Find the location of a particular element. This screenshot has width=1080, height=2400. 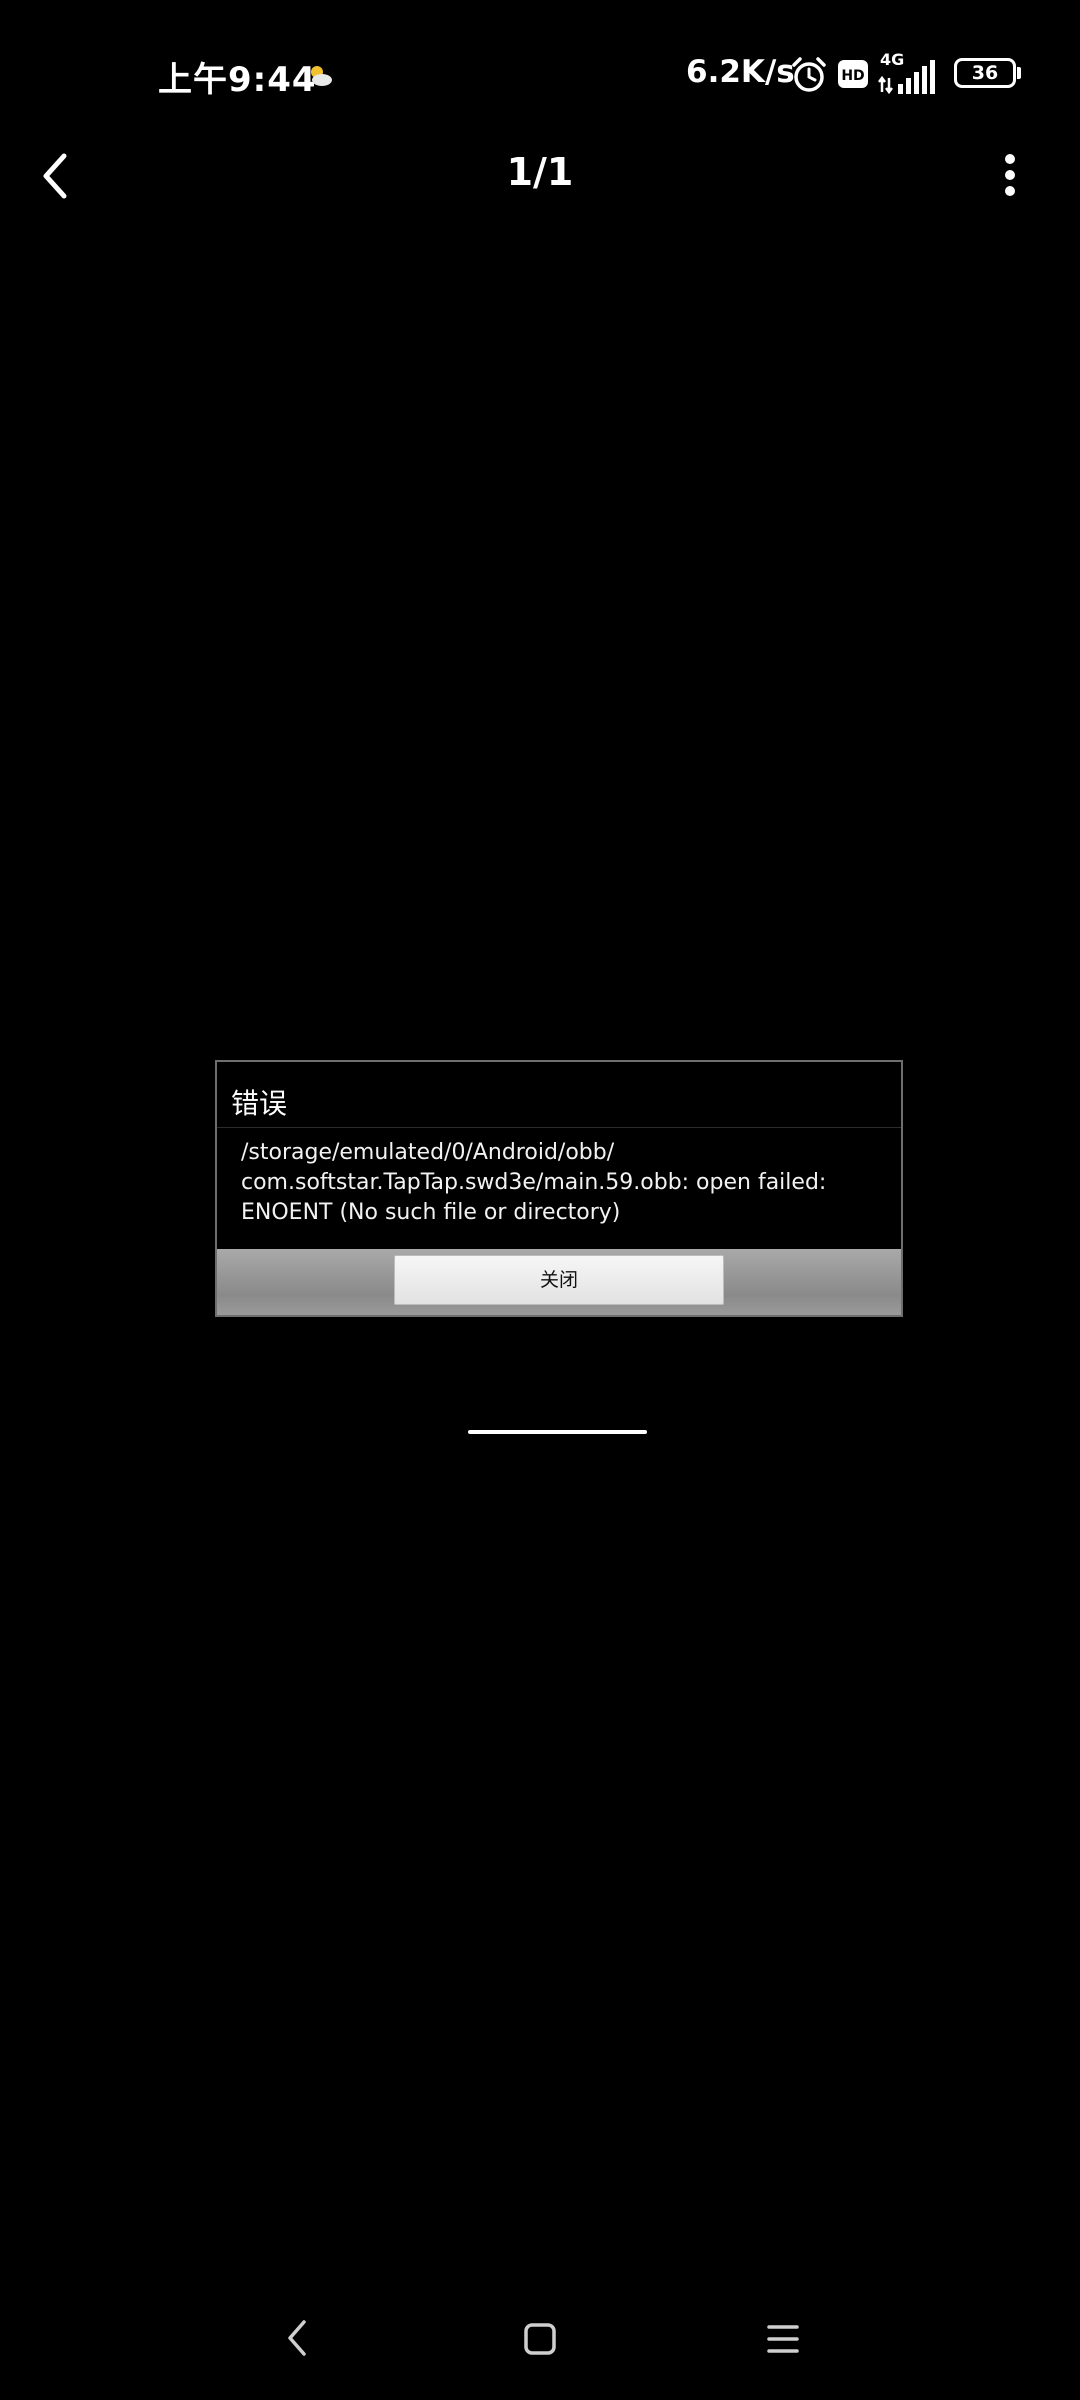

net-speed: 6.2K/s is located at coordinates (740, 72).